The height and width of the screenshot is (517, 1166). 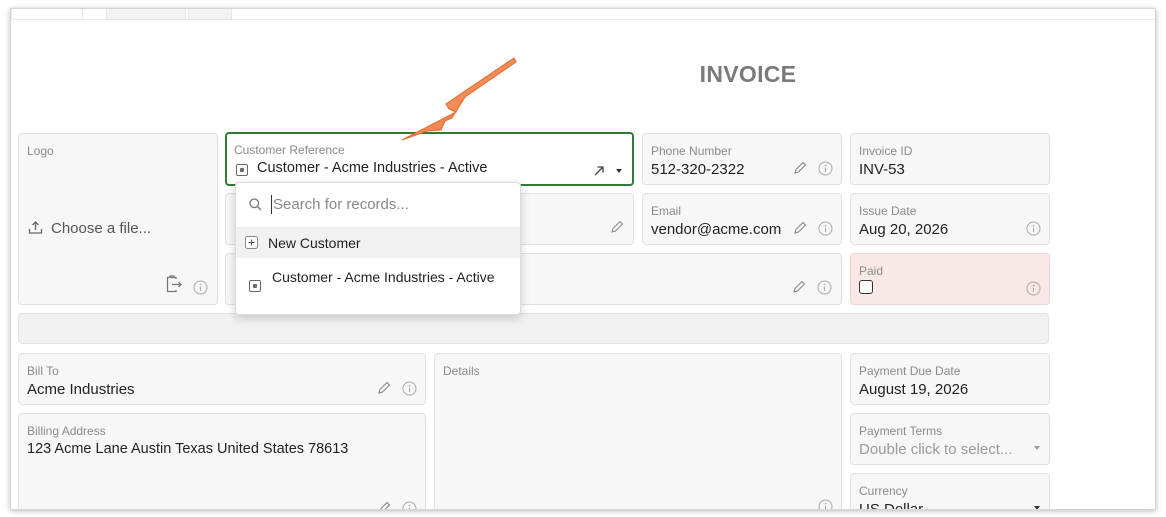 What do you see at coordinates (904, 229) in the screenshot?
I see `issue-date-value: Aug 20, 2026` at bounding box center [904, 229].